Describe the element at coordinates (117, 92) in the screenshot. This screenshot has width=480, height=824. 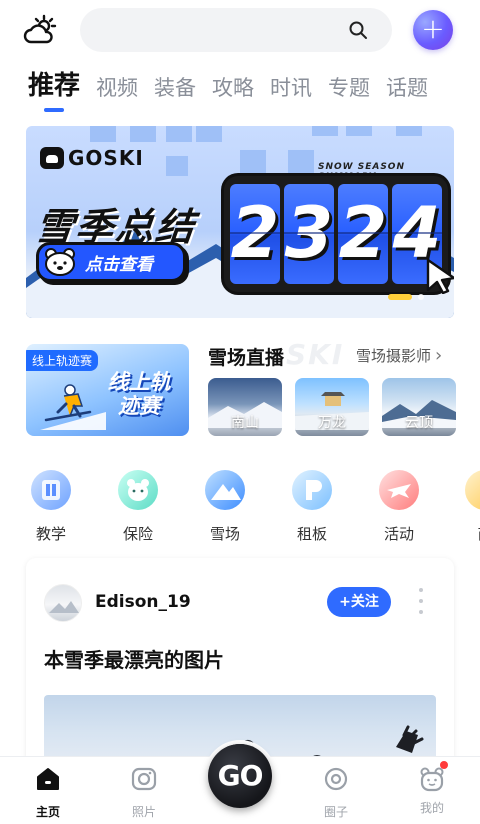
I see `tab-video: 视频` at that location.